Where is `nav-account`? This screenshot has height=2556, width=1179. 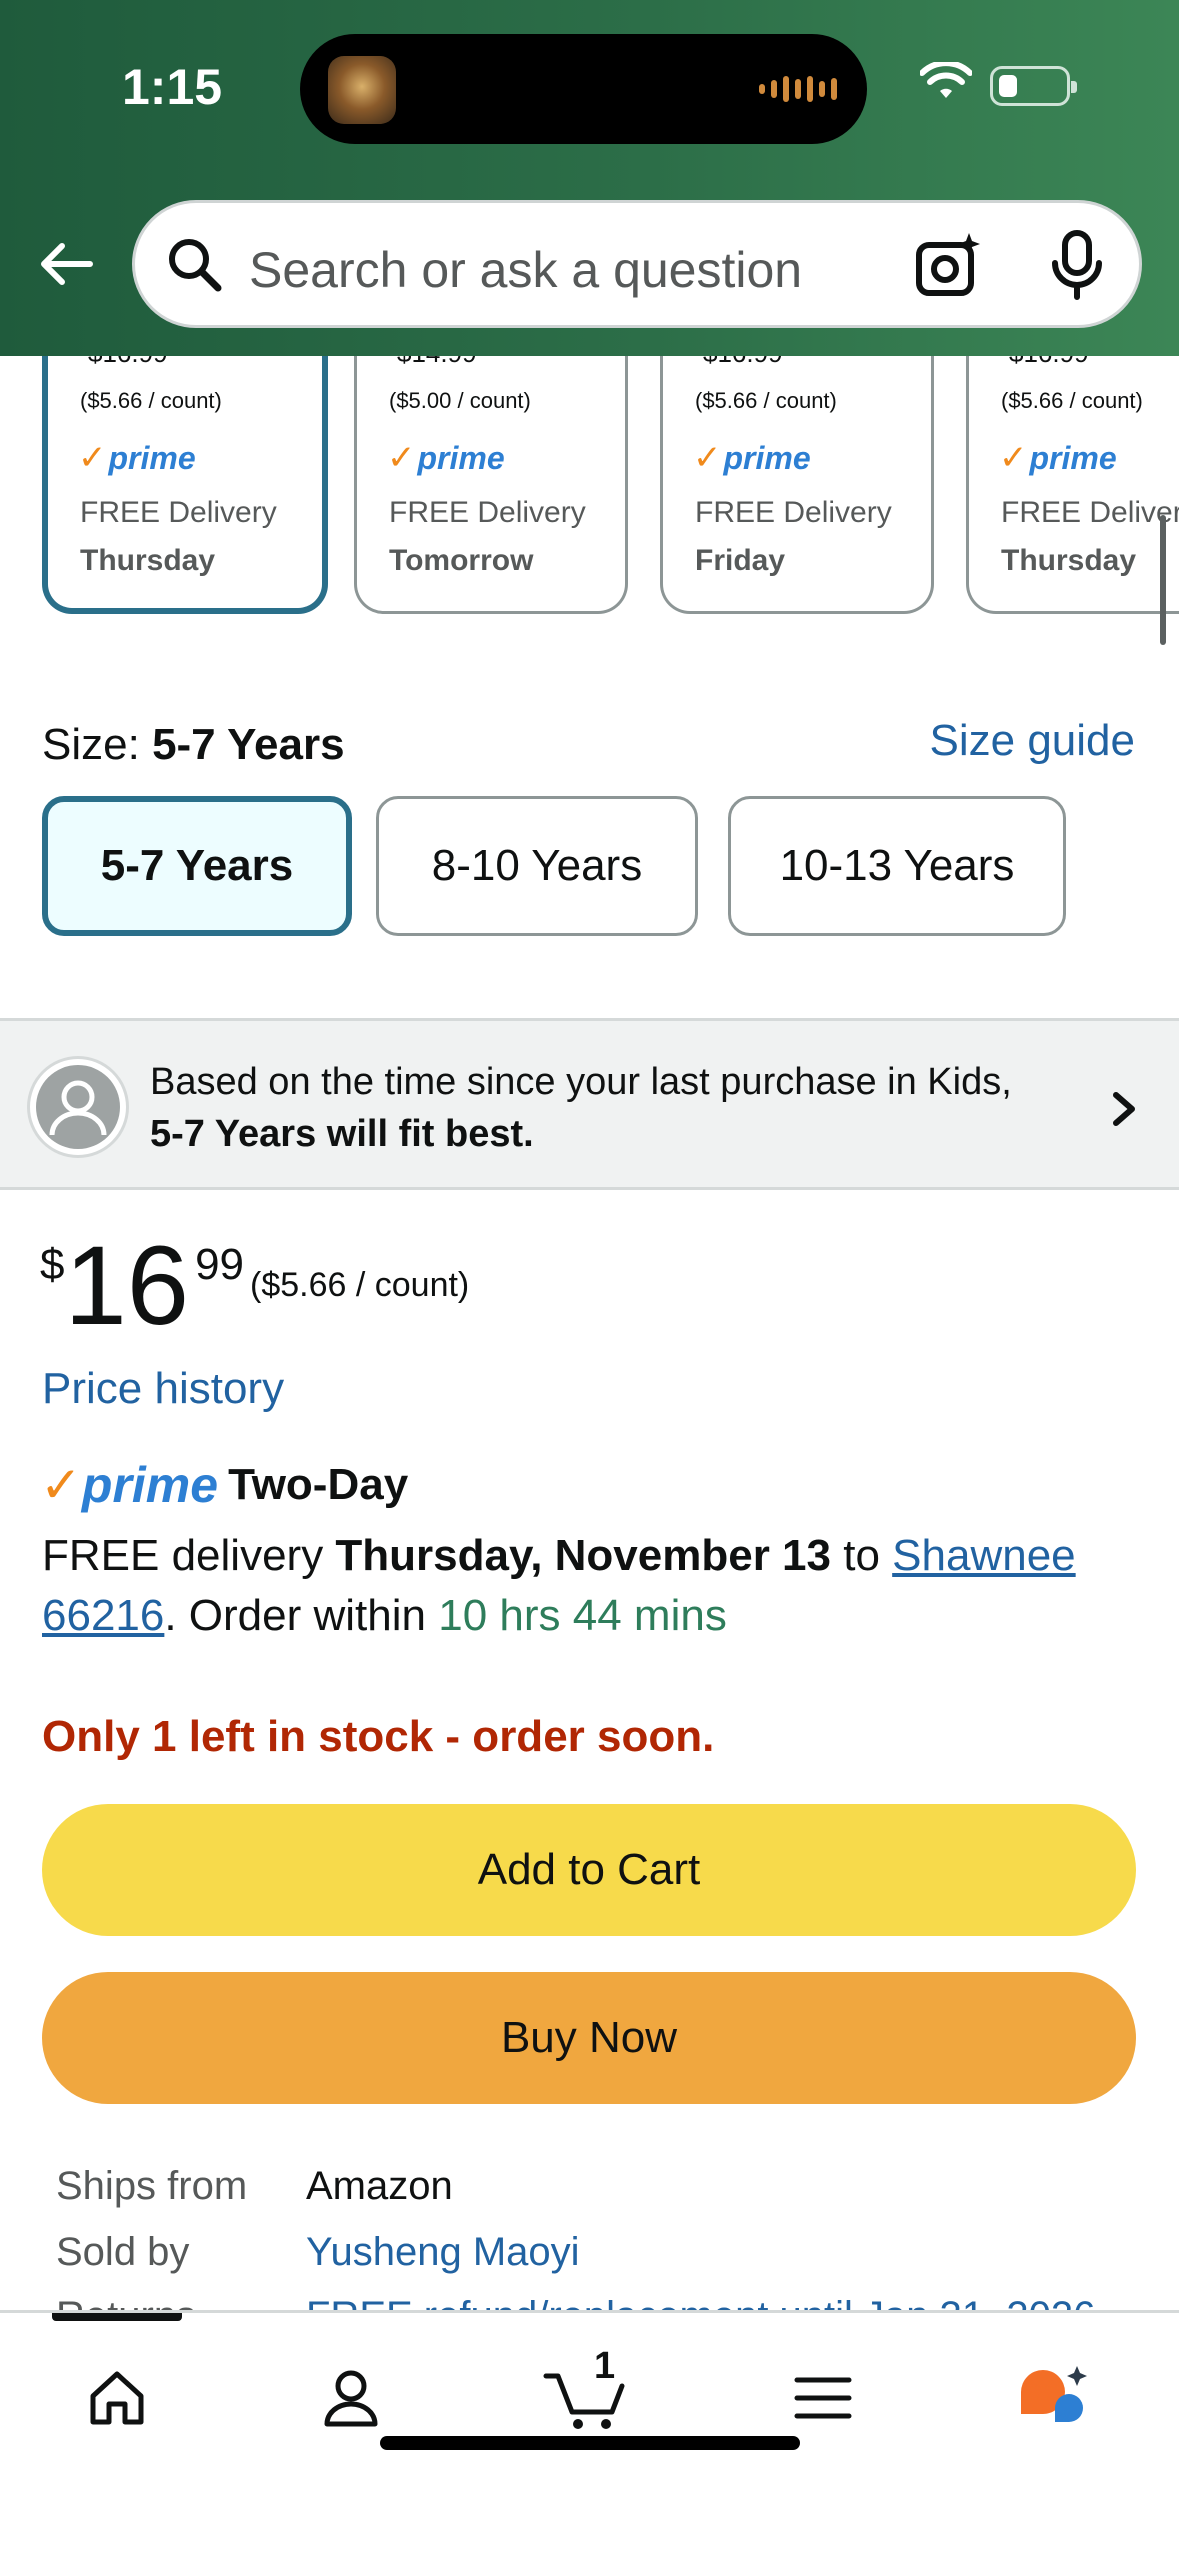 nav-account is located at coordinates (351, 2398).